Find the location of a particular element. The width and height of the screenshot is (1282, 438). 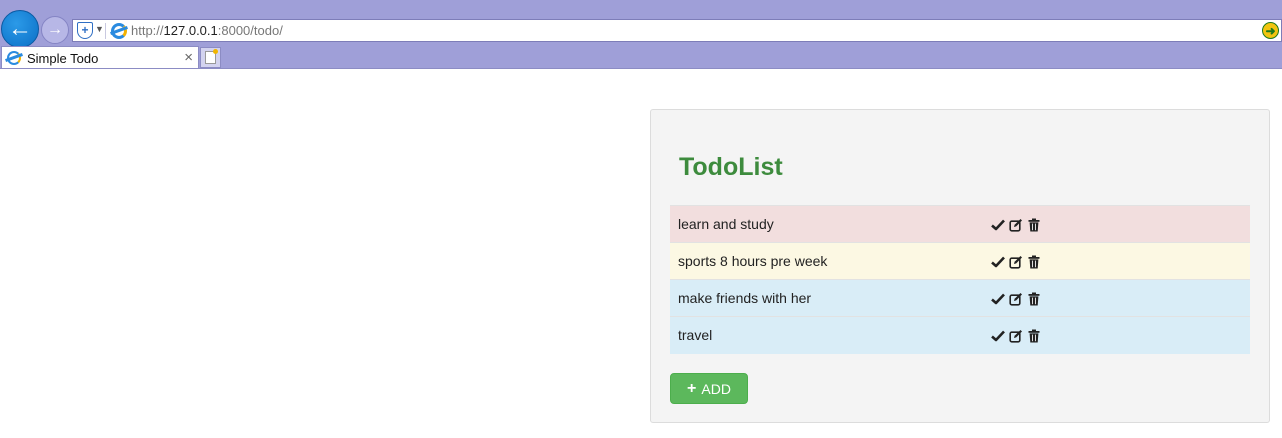

todo-row: make friends with her is located at coordinates (960, 298).